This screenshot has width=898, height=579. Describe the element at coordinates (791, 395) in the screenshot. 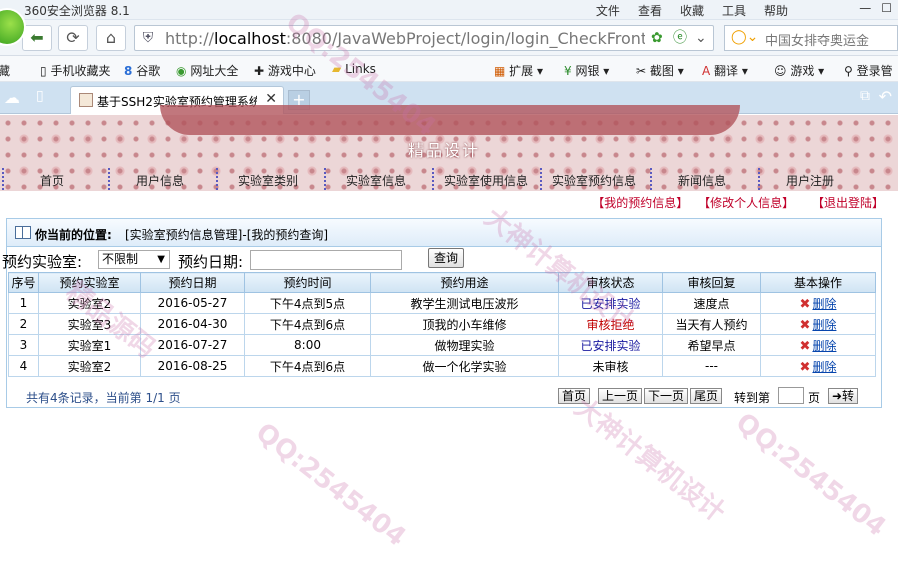

I see `page-number-input` at that location.